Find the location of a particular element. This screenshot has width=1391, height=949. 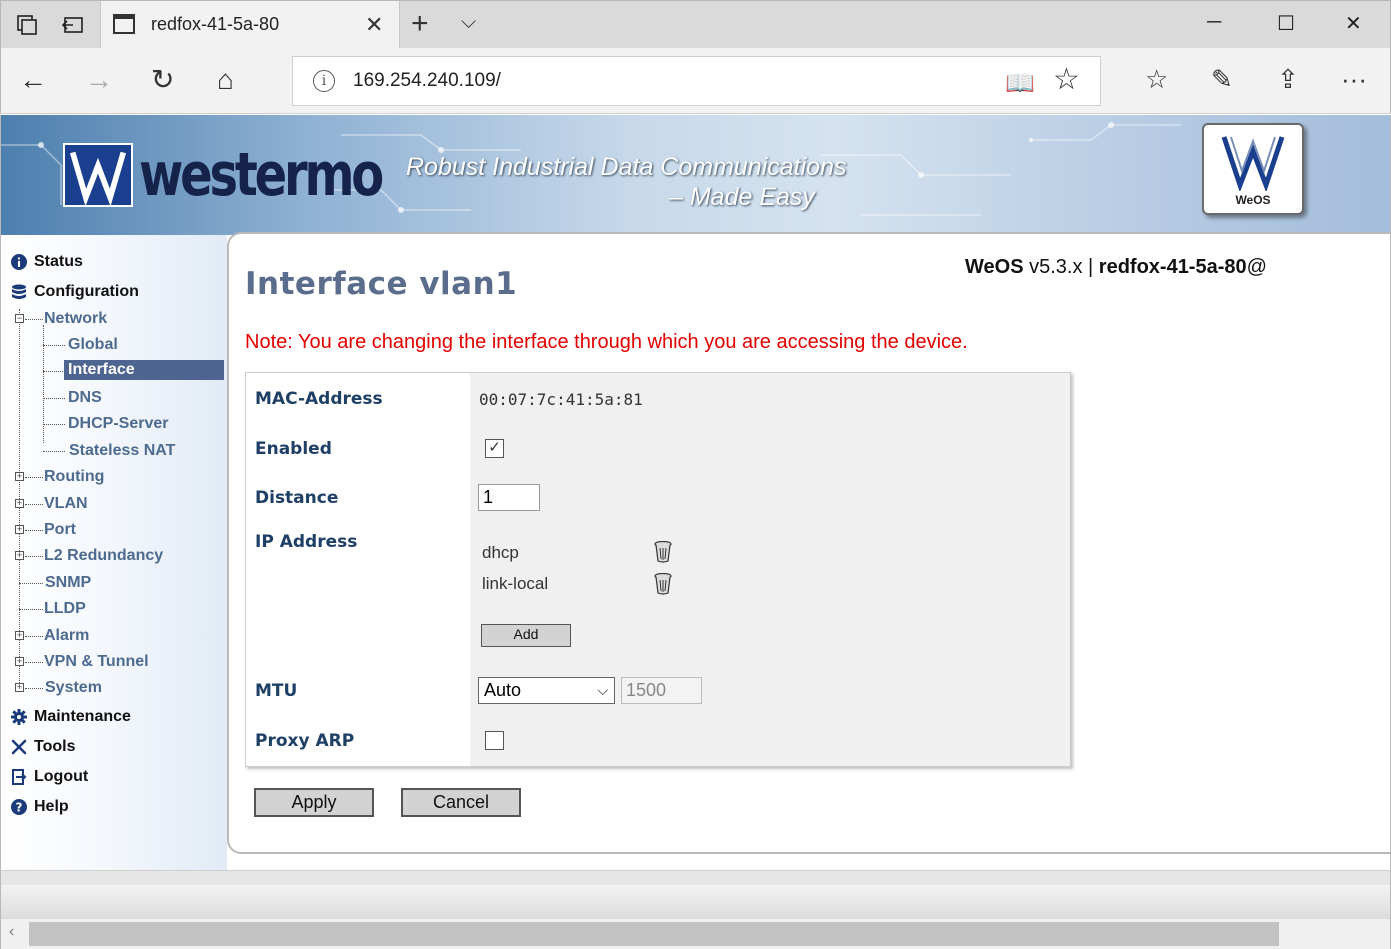

enabled-checkbox: ✓ is located at coordinates (494, 448).